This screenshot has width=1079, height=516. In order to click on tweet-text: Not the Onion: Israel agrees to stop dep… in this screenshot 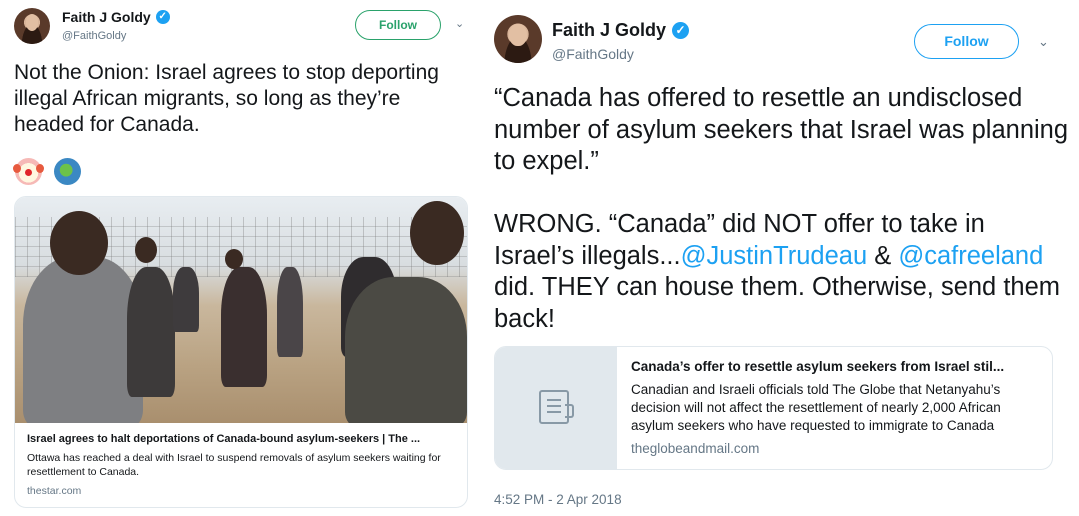, I will do `click(226, 98)`.